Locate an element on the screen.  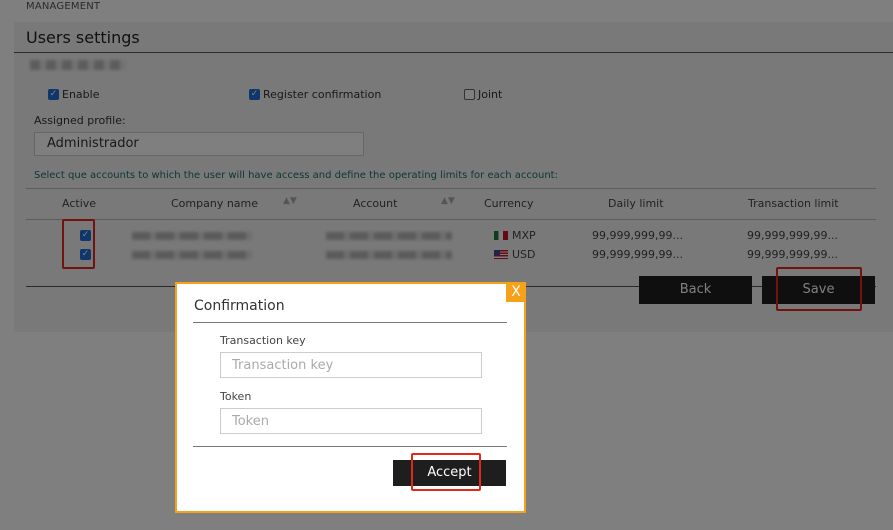
dialog-title: Confirmation is located at coordinates (239, 306).